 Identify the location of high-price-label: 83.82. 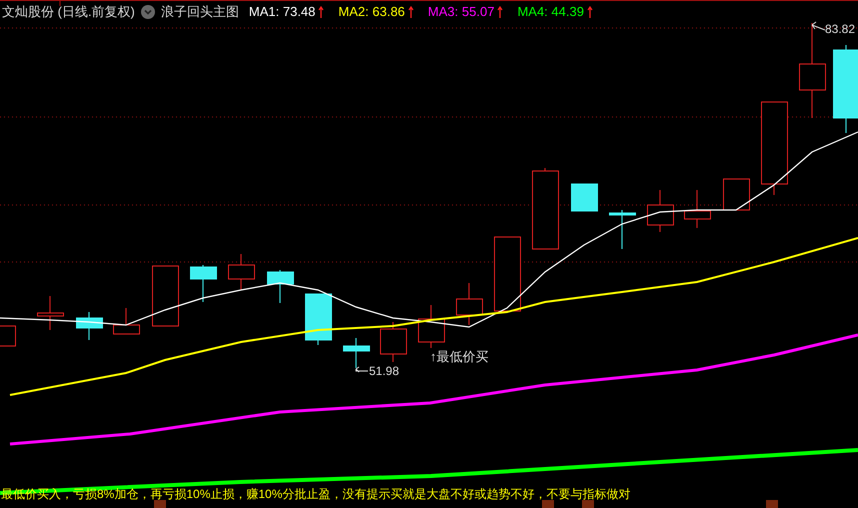
(840, 29).